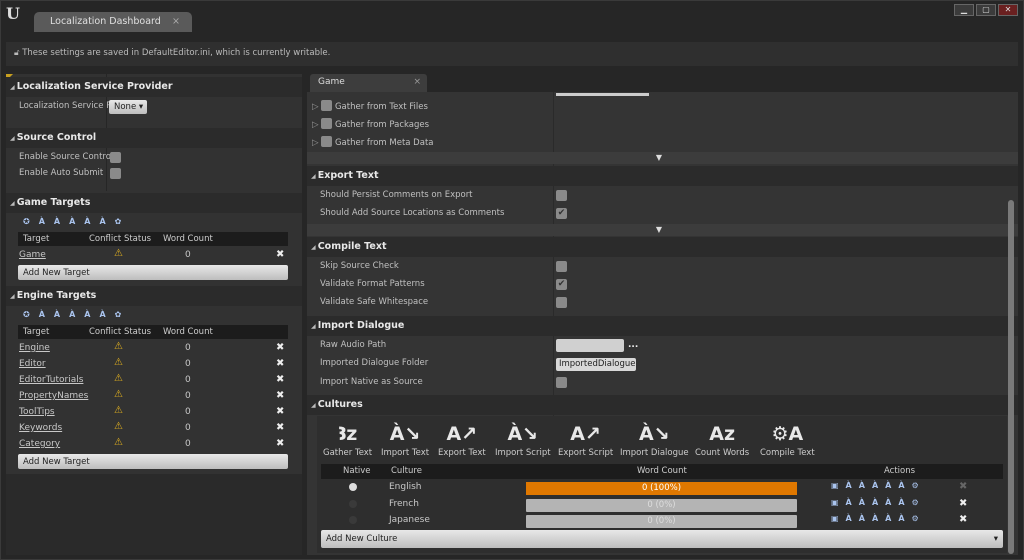 This screenshot has width=1024, height=560. What do you see at coordinates (405, 434) in the screenshot?
I see `import-text-icon: À↘` at bounding box center [405, 434].